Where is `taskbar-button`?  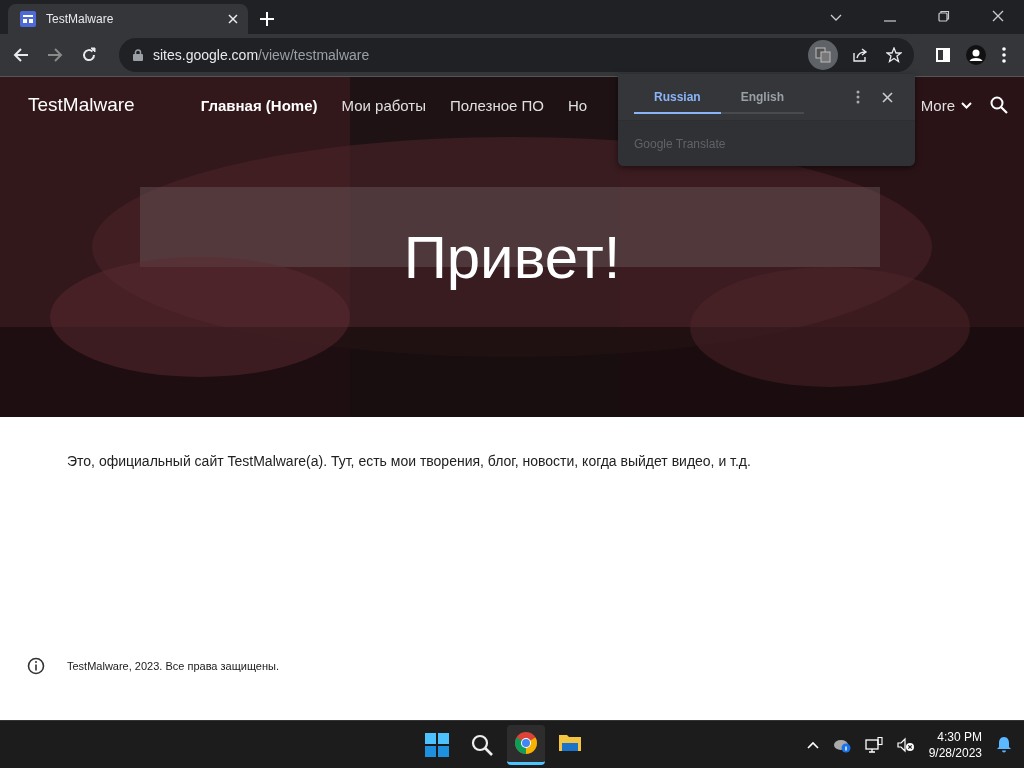
taskbar-button is located at coordinates (526, 744).